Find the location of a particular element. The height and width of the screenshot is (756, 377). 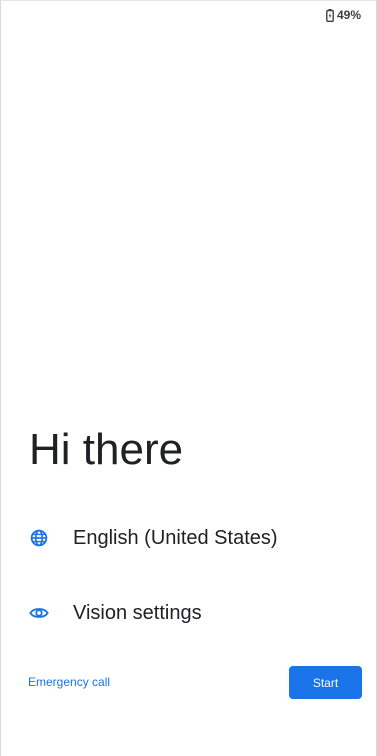

emergency-call-link: Emergency call is located at coordinates (69, 682).